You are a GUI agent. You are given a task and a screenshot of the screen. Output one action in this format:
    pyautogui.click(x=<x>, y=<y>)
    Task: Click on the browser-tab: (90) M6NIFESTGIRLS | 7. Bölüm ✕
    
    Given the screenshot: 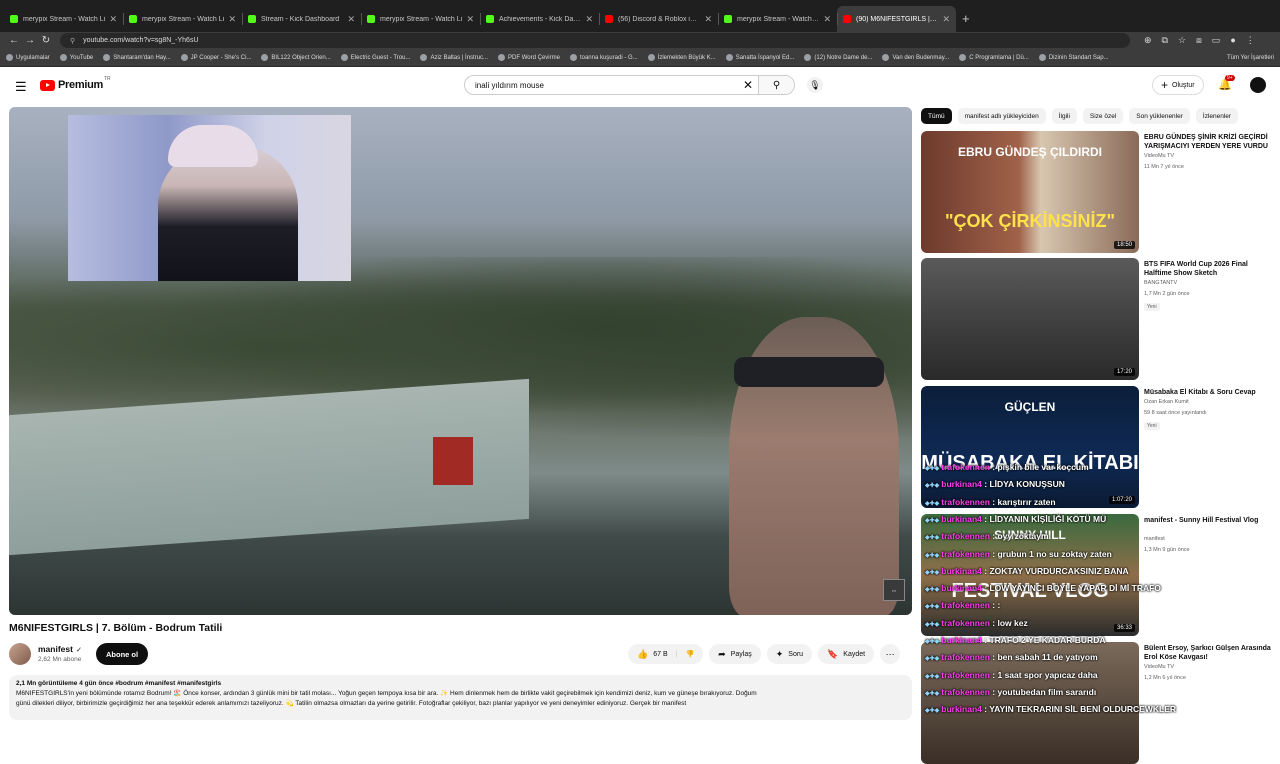 What is the action you would take?
    pyautogui.click(x=896, y=19)
    